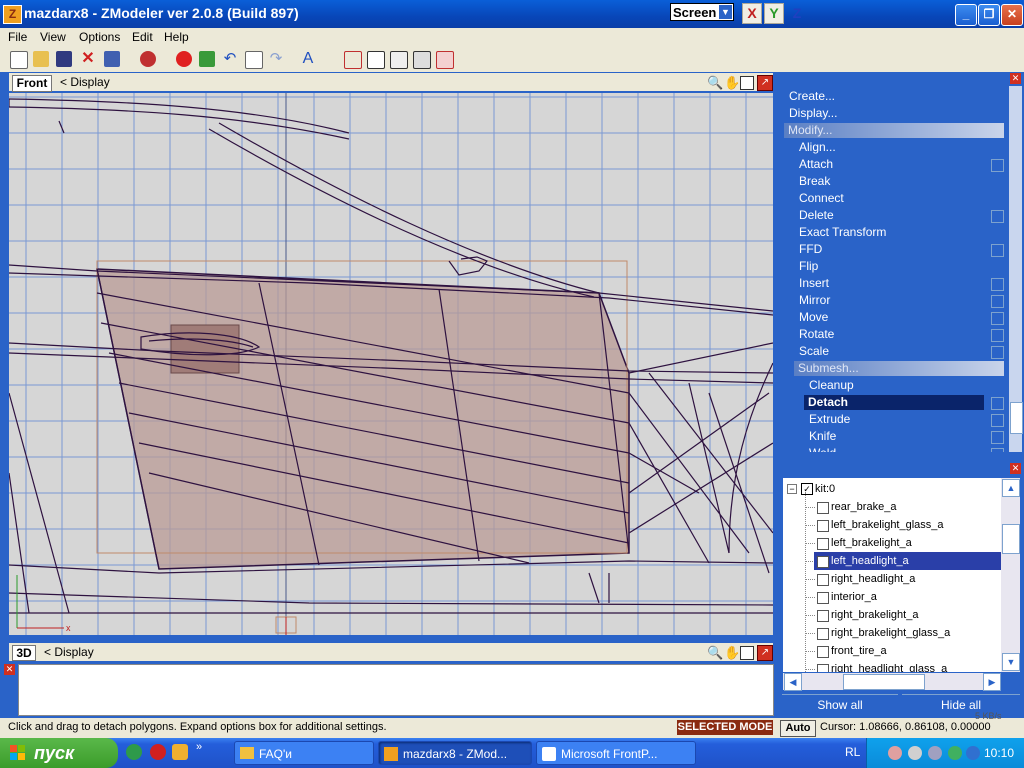  What do you see at coordinates (892, 682) in the screenshot?
I see `tree-horizontal-scrollbar: ◀ ▶` at bounding box center [892, 682].